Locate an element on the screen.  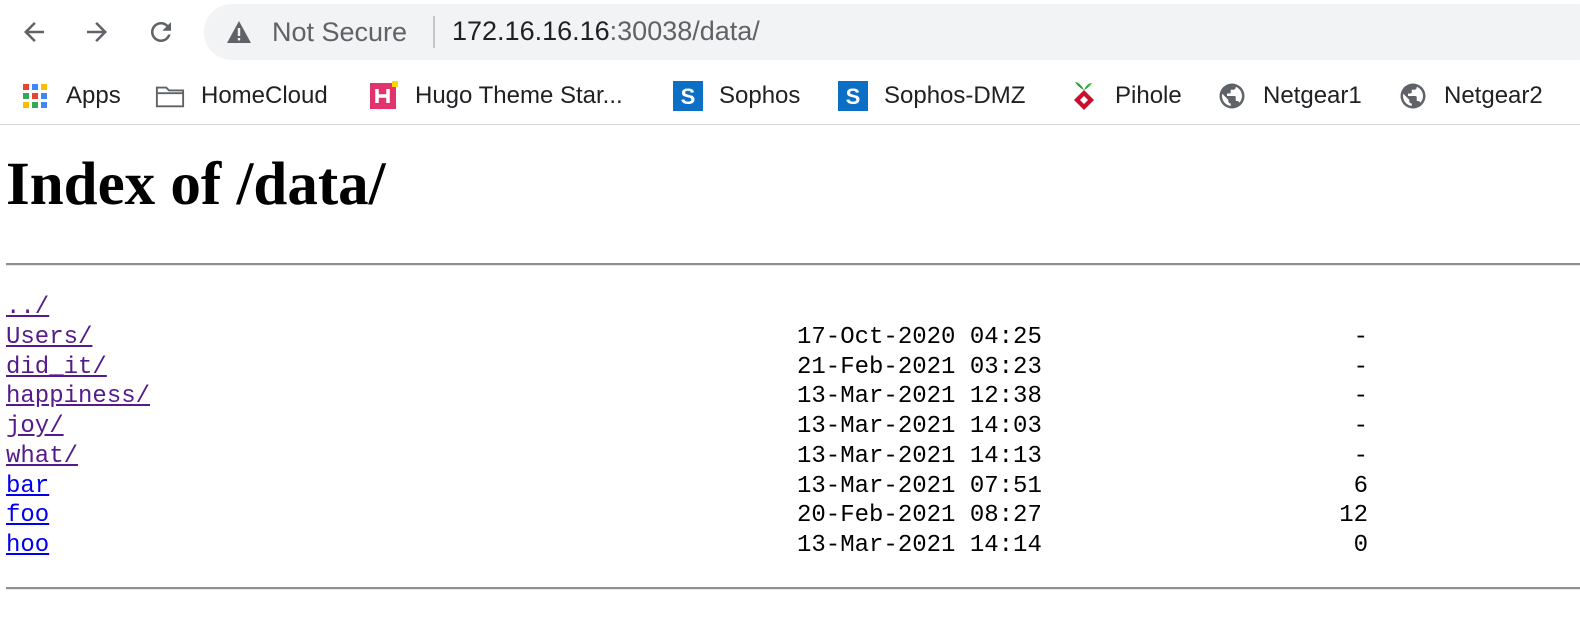
entry-date: 13-Mar-2021 07:51 is located at coordinates (919, 486).